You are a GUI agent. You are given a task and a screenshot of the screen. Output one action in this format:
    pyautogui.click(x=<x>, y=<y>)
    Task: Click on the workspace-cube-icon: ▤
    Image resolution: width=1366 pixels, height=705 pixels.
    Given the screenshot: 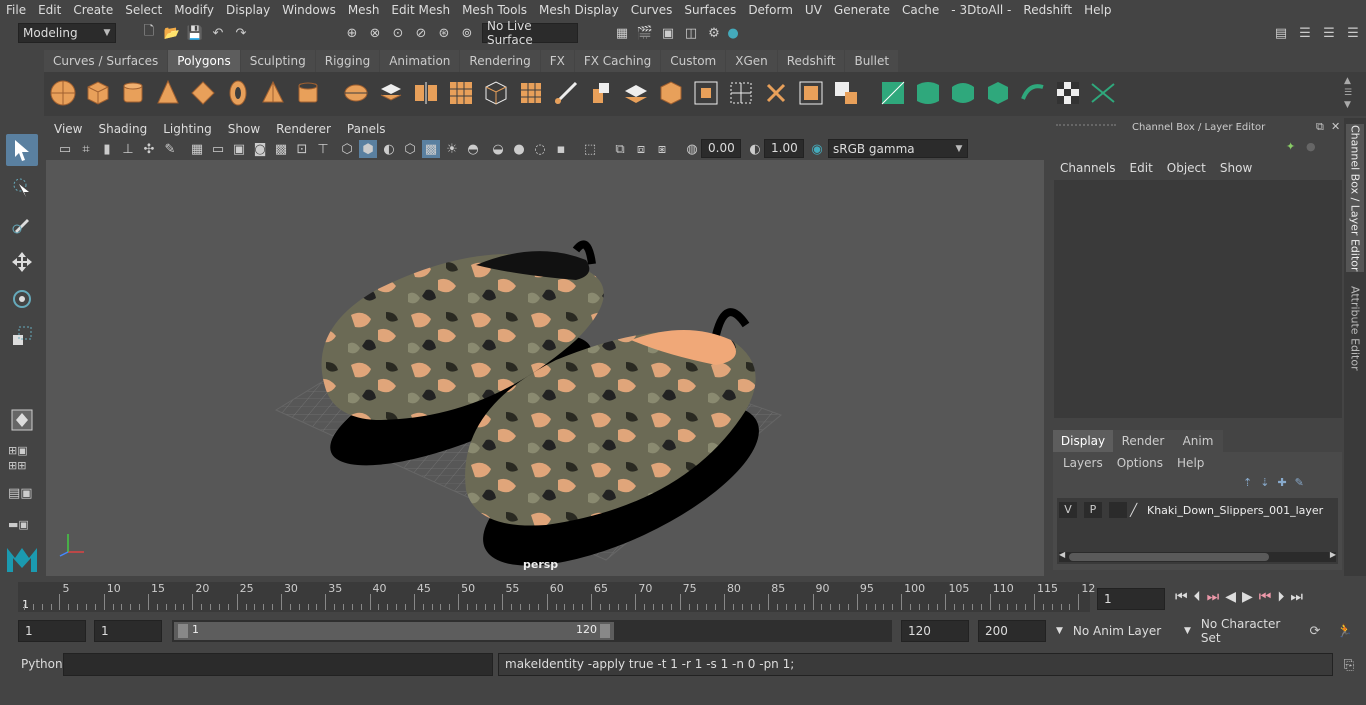 What is the action you would take?
    pyautogui.click(x=1281, y=33)
    